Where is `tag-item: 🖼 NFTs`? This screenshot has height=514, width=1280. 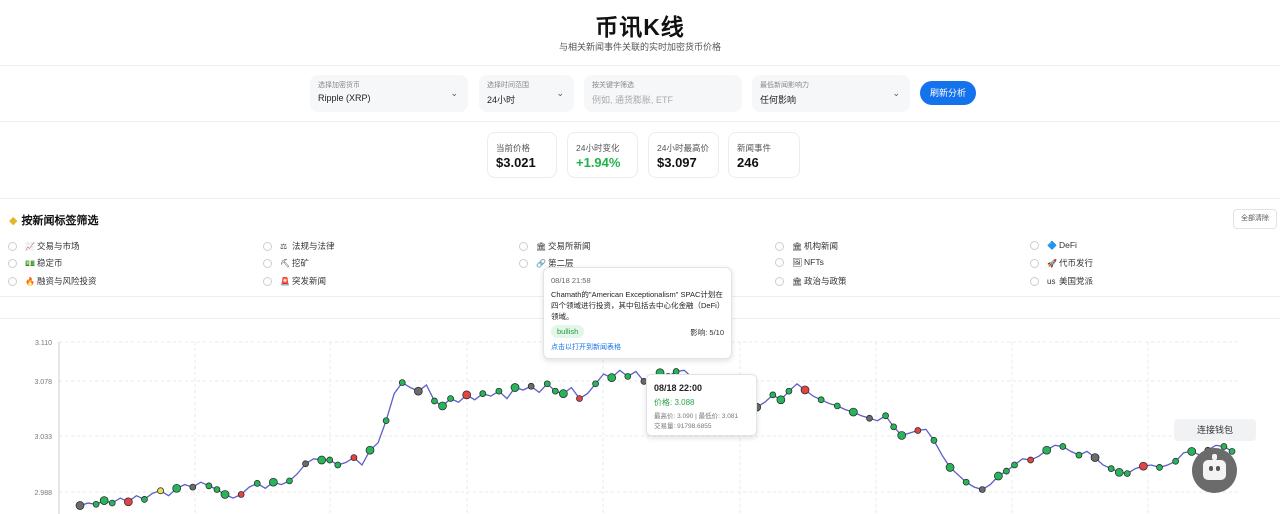 tag-item: 🖼 NFTs is located at coordinates (799, 264).